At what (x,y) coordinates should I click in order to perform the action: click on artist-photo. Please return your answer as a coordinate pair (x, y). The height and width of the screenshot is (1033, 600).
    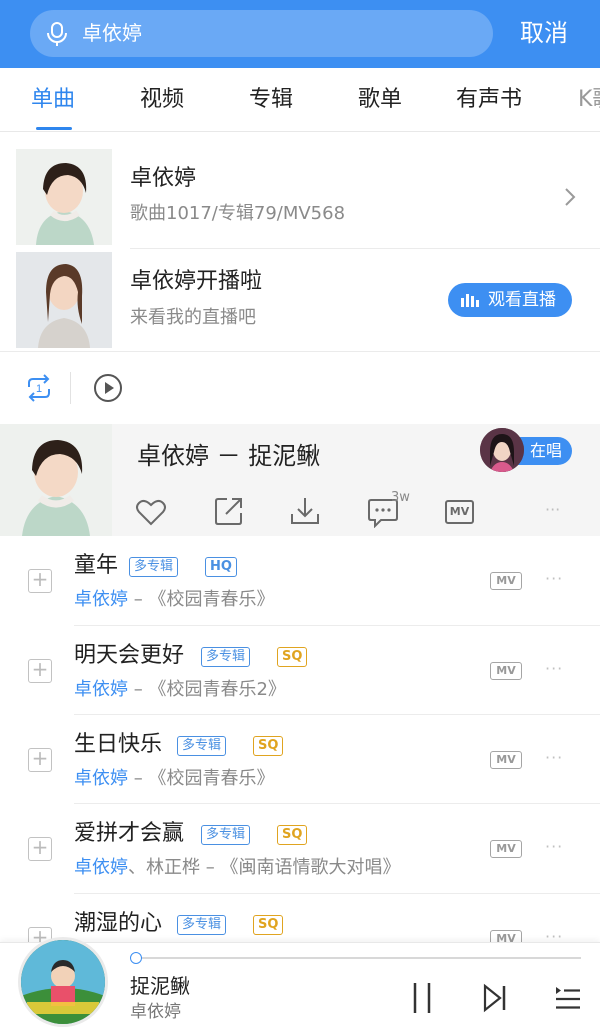
    Looking at the image, I should click on (64, 197).